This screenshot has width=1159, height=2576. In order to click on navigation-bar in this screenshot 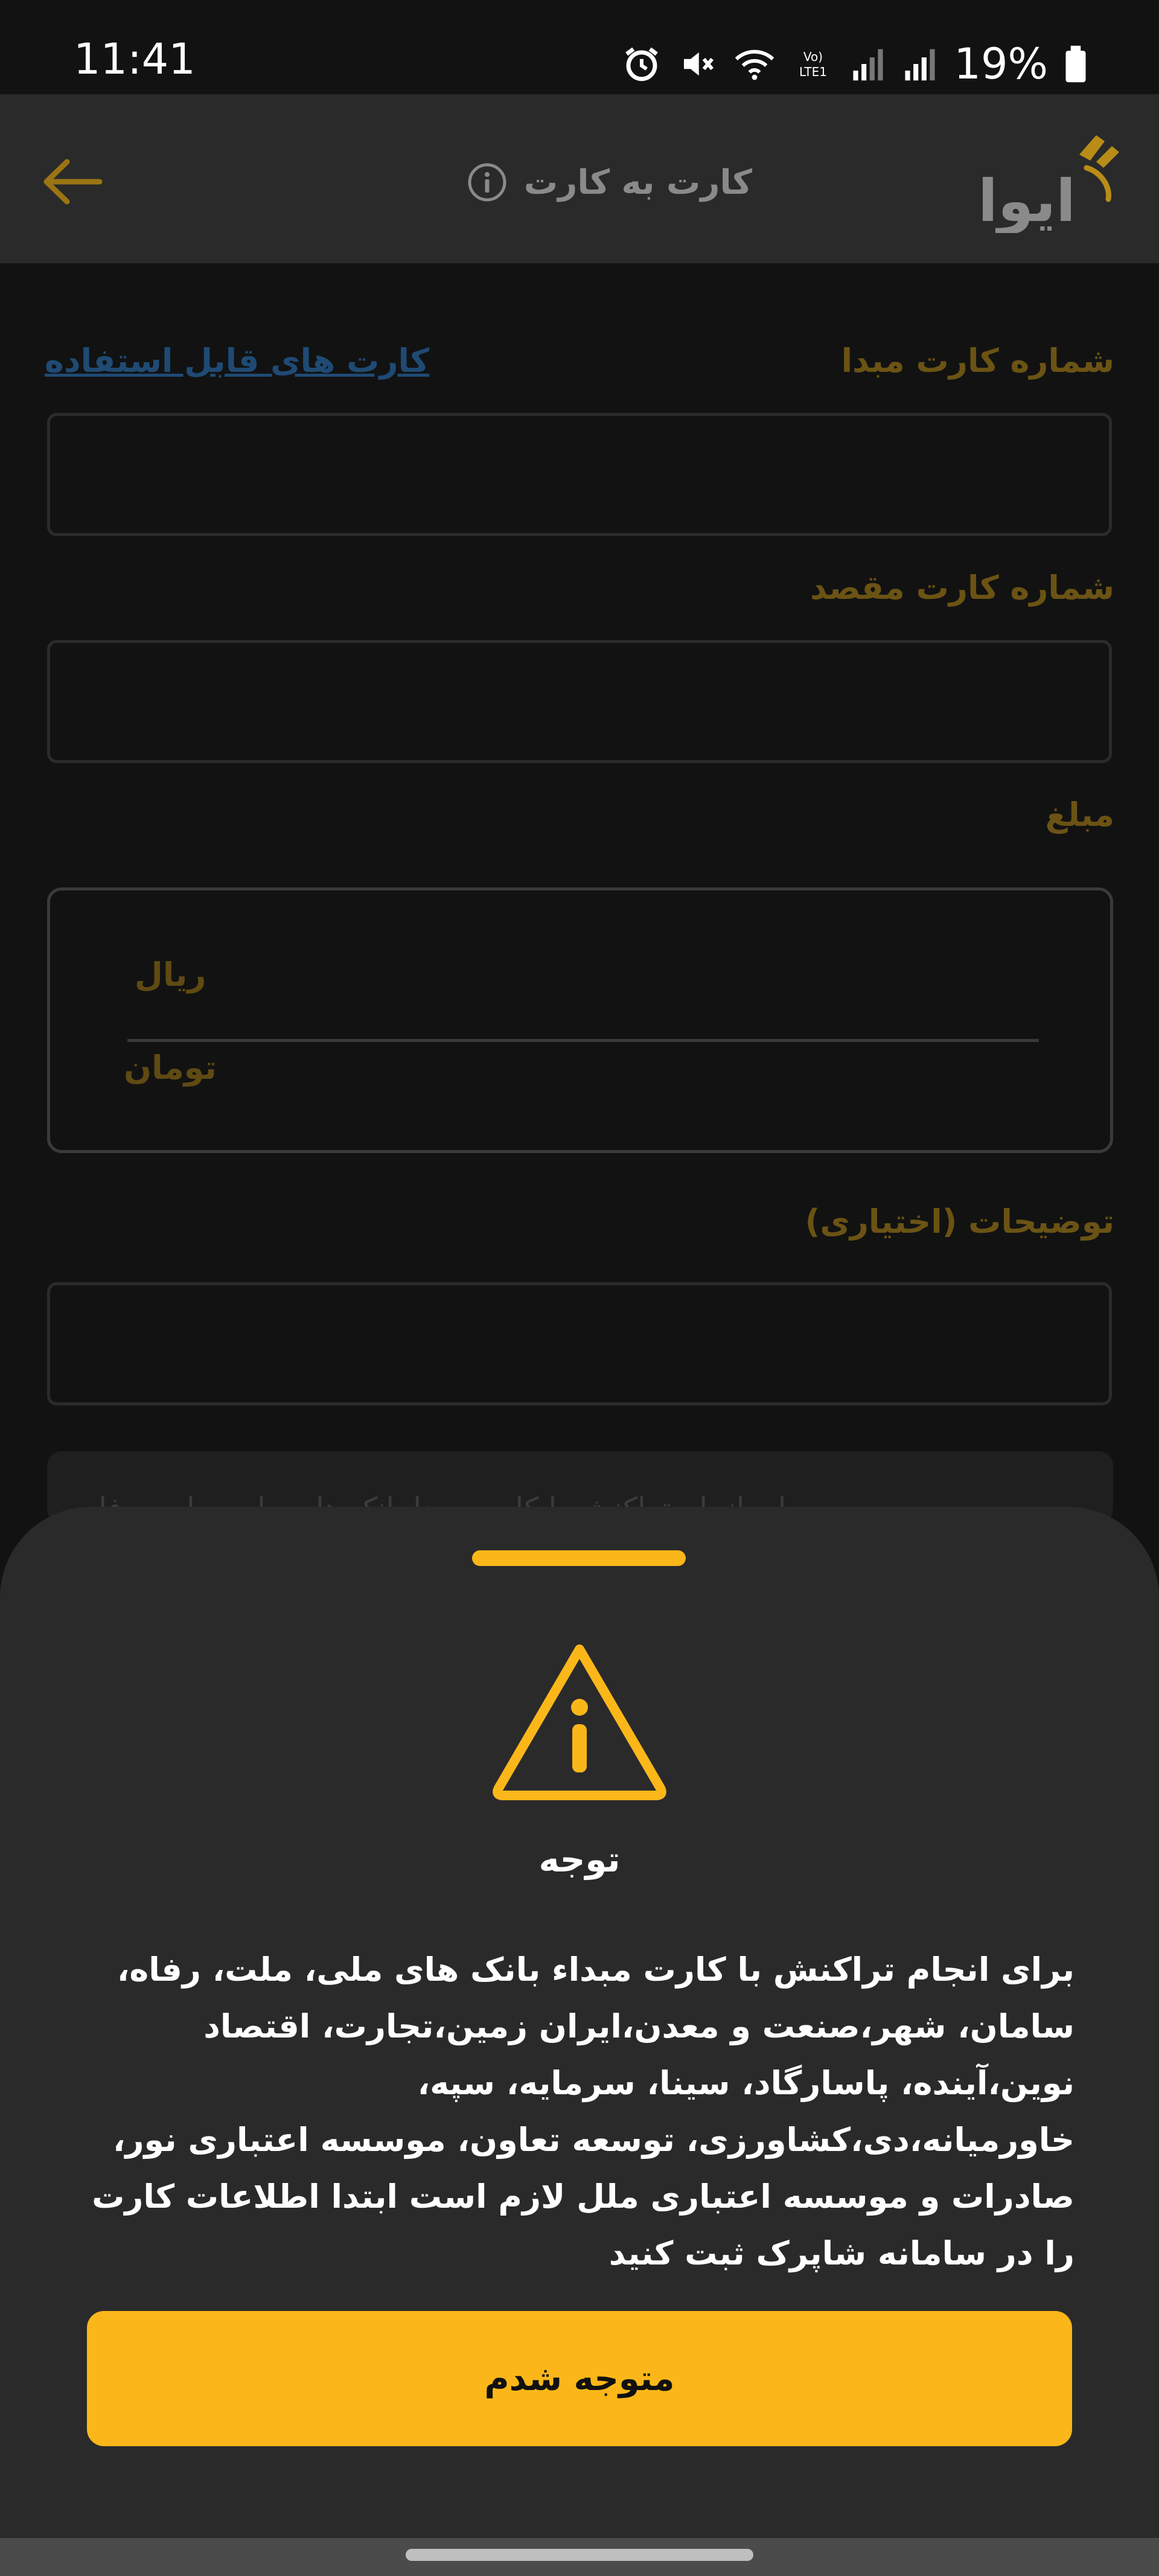, I will do `click(579, 2557)`.